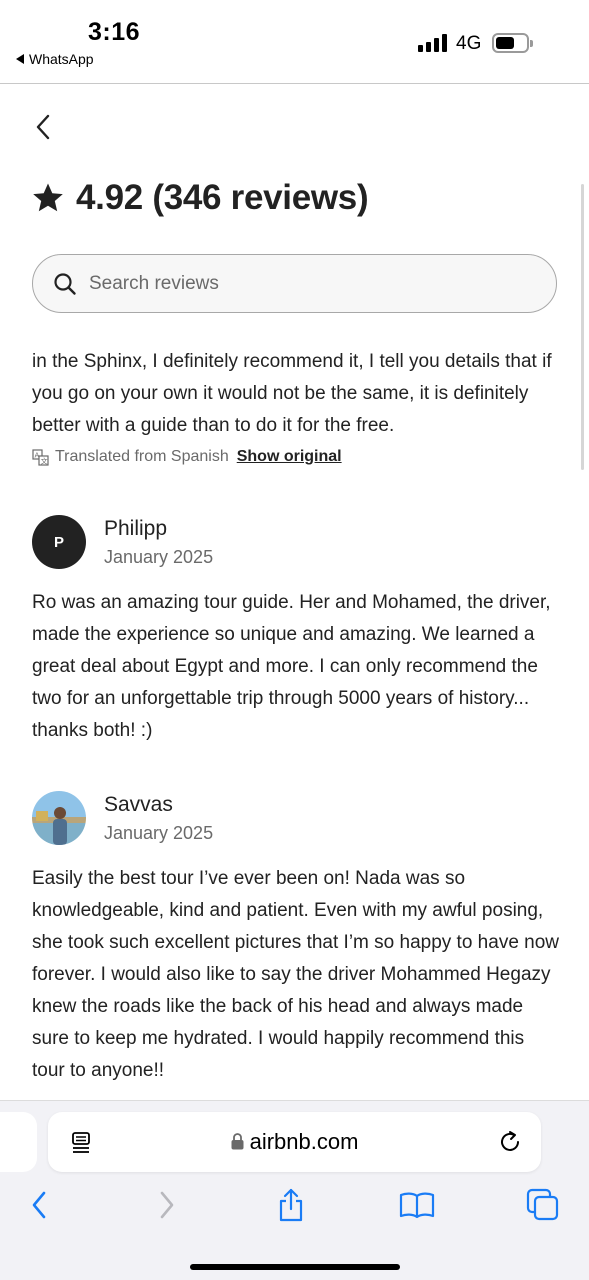  I want to click on reviewer-header: P Philipp January 2025, so click(122, 542).